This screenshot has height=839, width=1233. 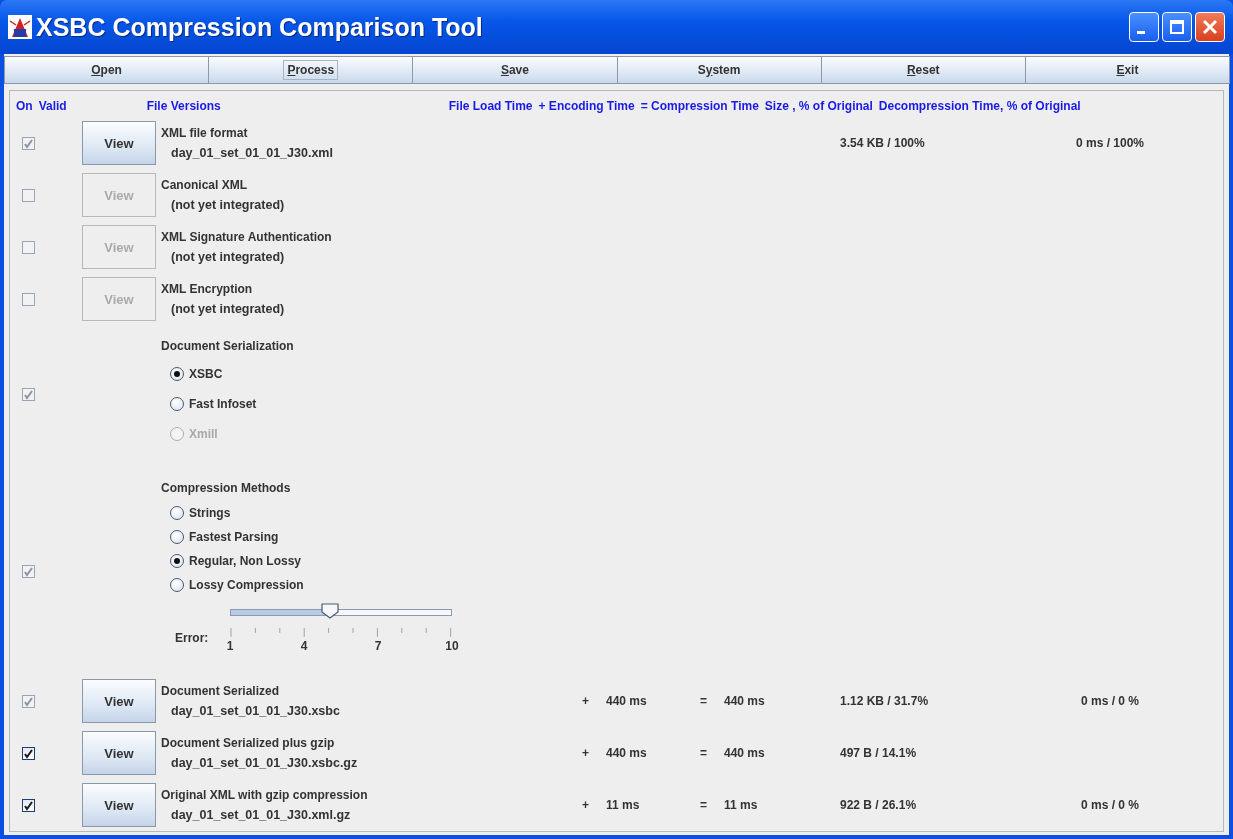 What do you see at coordinates (304, 646) in the screenshot?
I see `tick-label: 4` at bounding box center [304, 646].